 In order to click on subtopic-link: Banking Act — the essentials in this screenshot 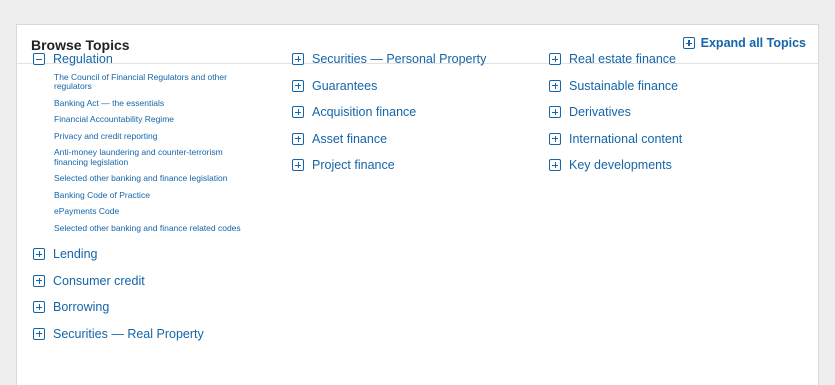, I will do `click(154, 103)`.